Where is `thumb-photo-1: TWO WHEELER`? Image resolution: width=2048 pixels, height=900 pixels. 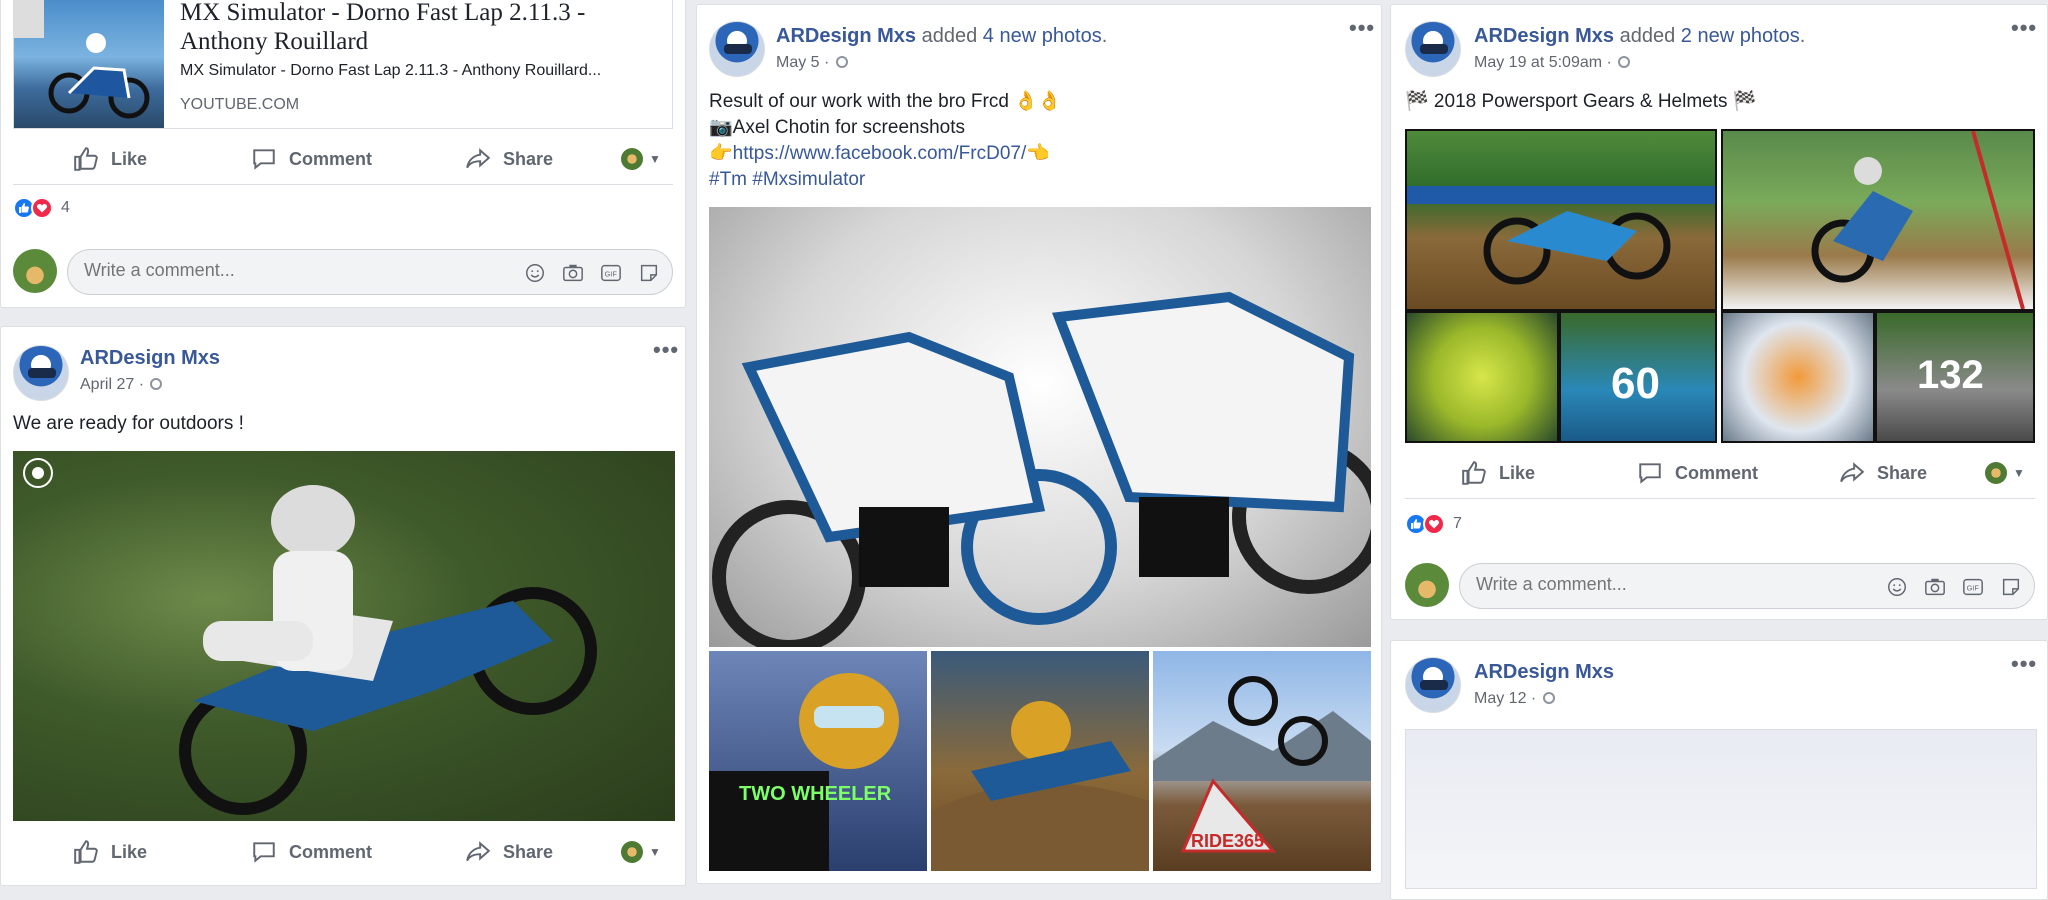
thumb-photo-1: TWO WHEELER is located at coordinates (818, 761).